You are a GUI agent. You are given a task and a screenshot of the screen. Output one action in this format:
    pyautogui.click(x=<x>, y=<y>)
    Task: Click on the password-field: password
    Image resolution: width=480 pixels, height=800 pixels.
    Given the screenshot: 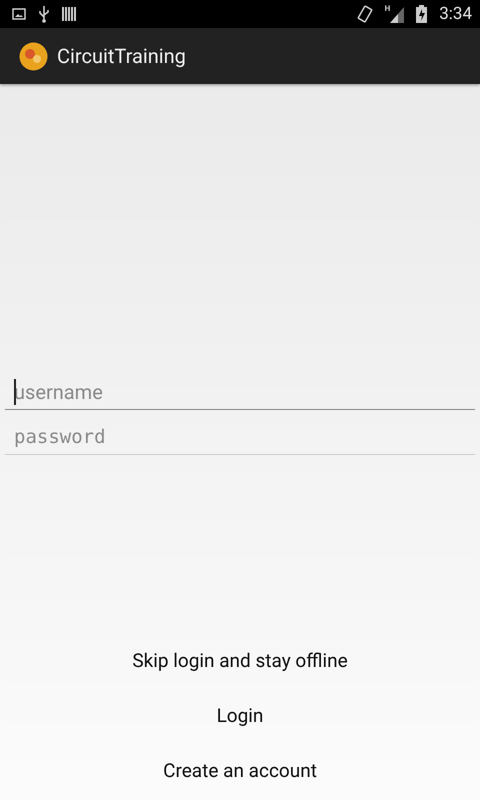 What is the action you would take?
    pyautogui.click(x=240, y=437)
    